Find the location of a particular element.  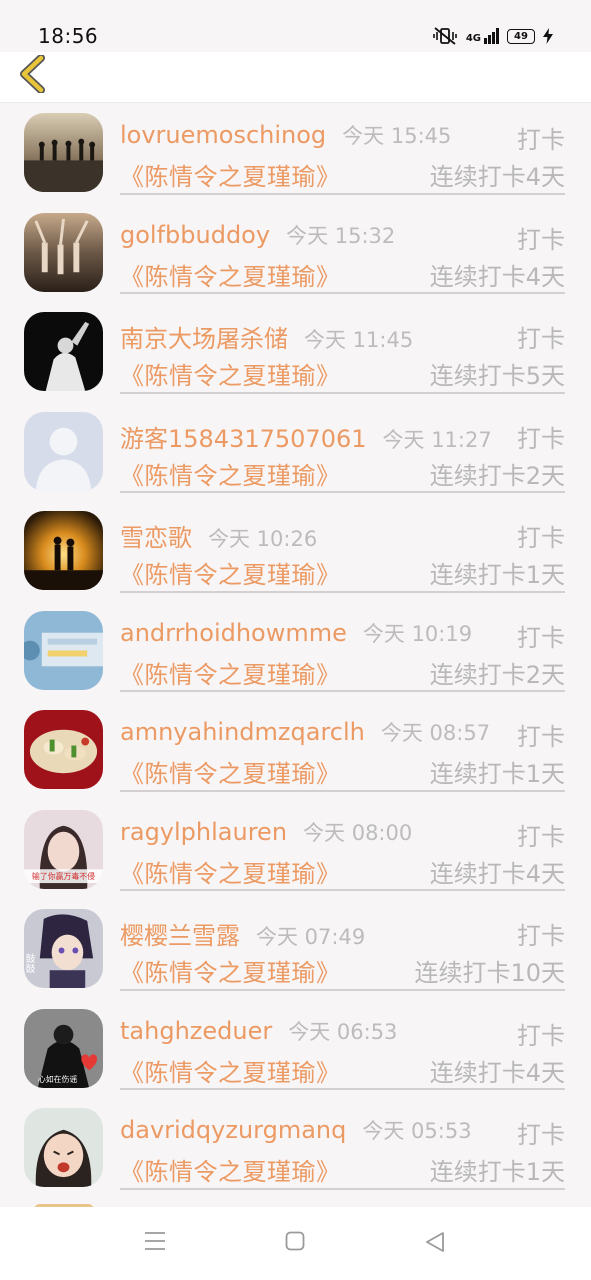

user-name: davridqyzurgmanq 今天 05:53 is located at coordinates (296, 1130).